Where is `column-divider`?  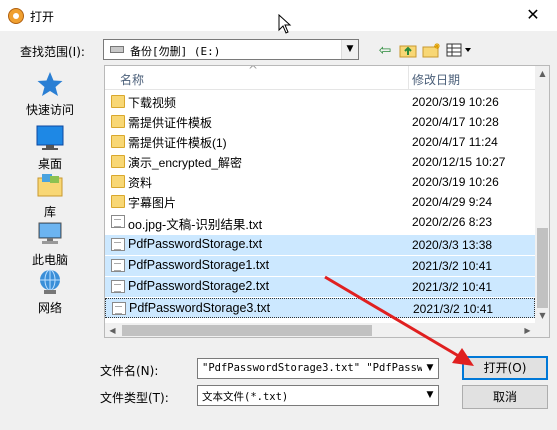 column-divider is located at coordinates (408, 78).